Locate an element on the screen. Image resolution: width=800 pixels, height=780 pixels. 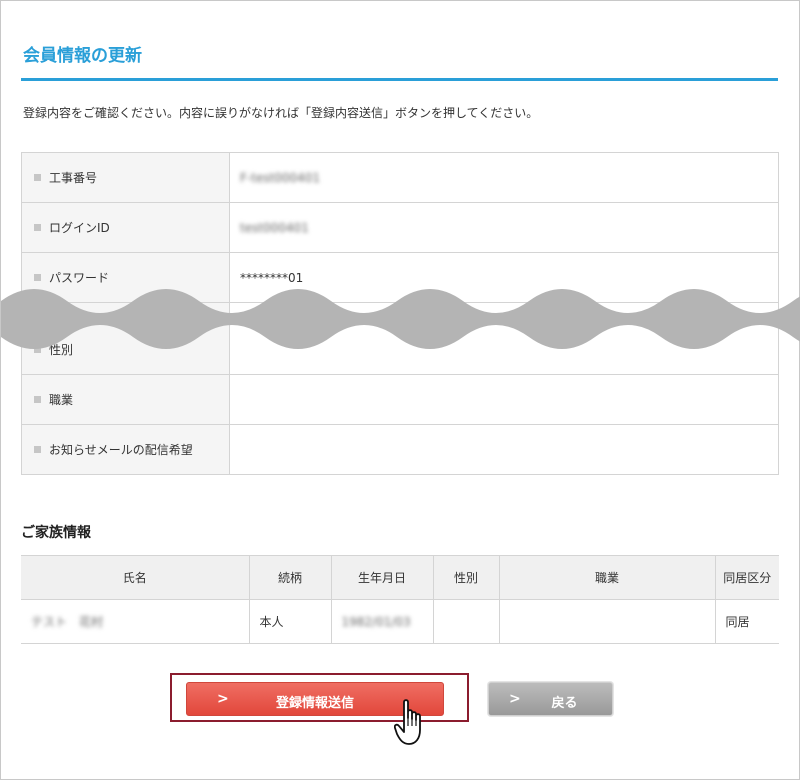
info-value: F-test000401 is located at coordinates (280, 177).